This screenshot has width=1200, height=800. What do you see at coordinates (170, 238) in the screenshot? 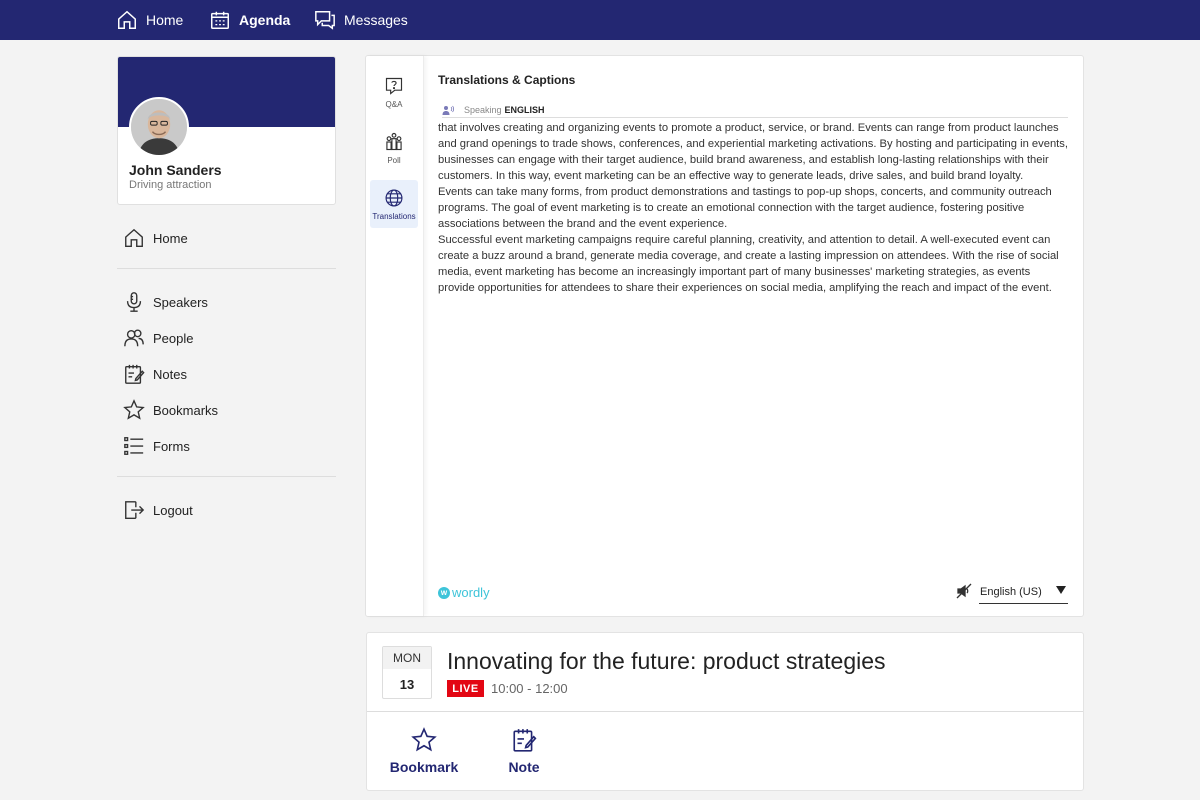
I see `sidebar-item-label: Home` at bounding box center [170, 238].